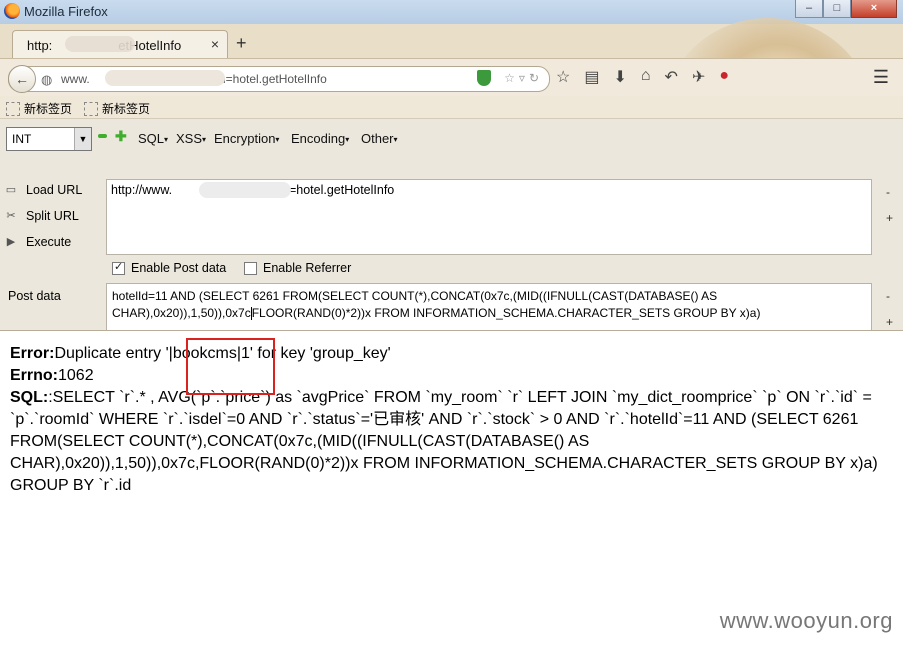 This screenshot has height=648, width=903. Describe the element at coordinates (250, 268) in the screenshot. I see `checkbox-unchecked` at that location.